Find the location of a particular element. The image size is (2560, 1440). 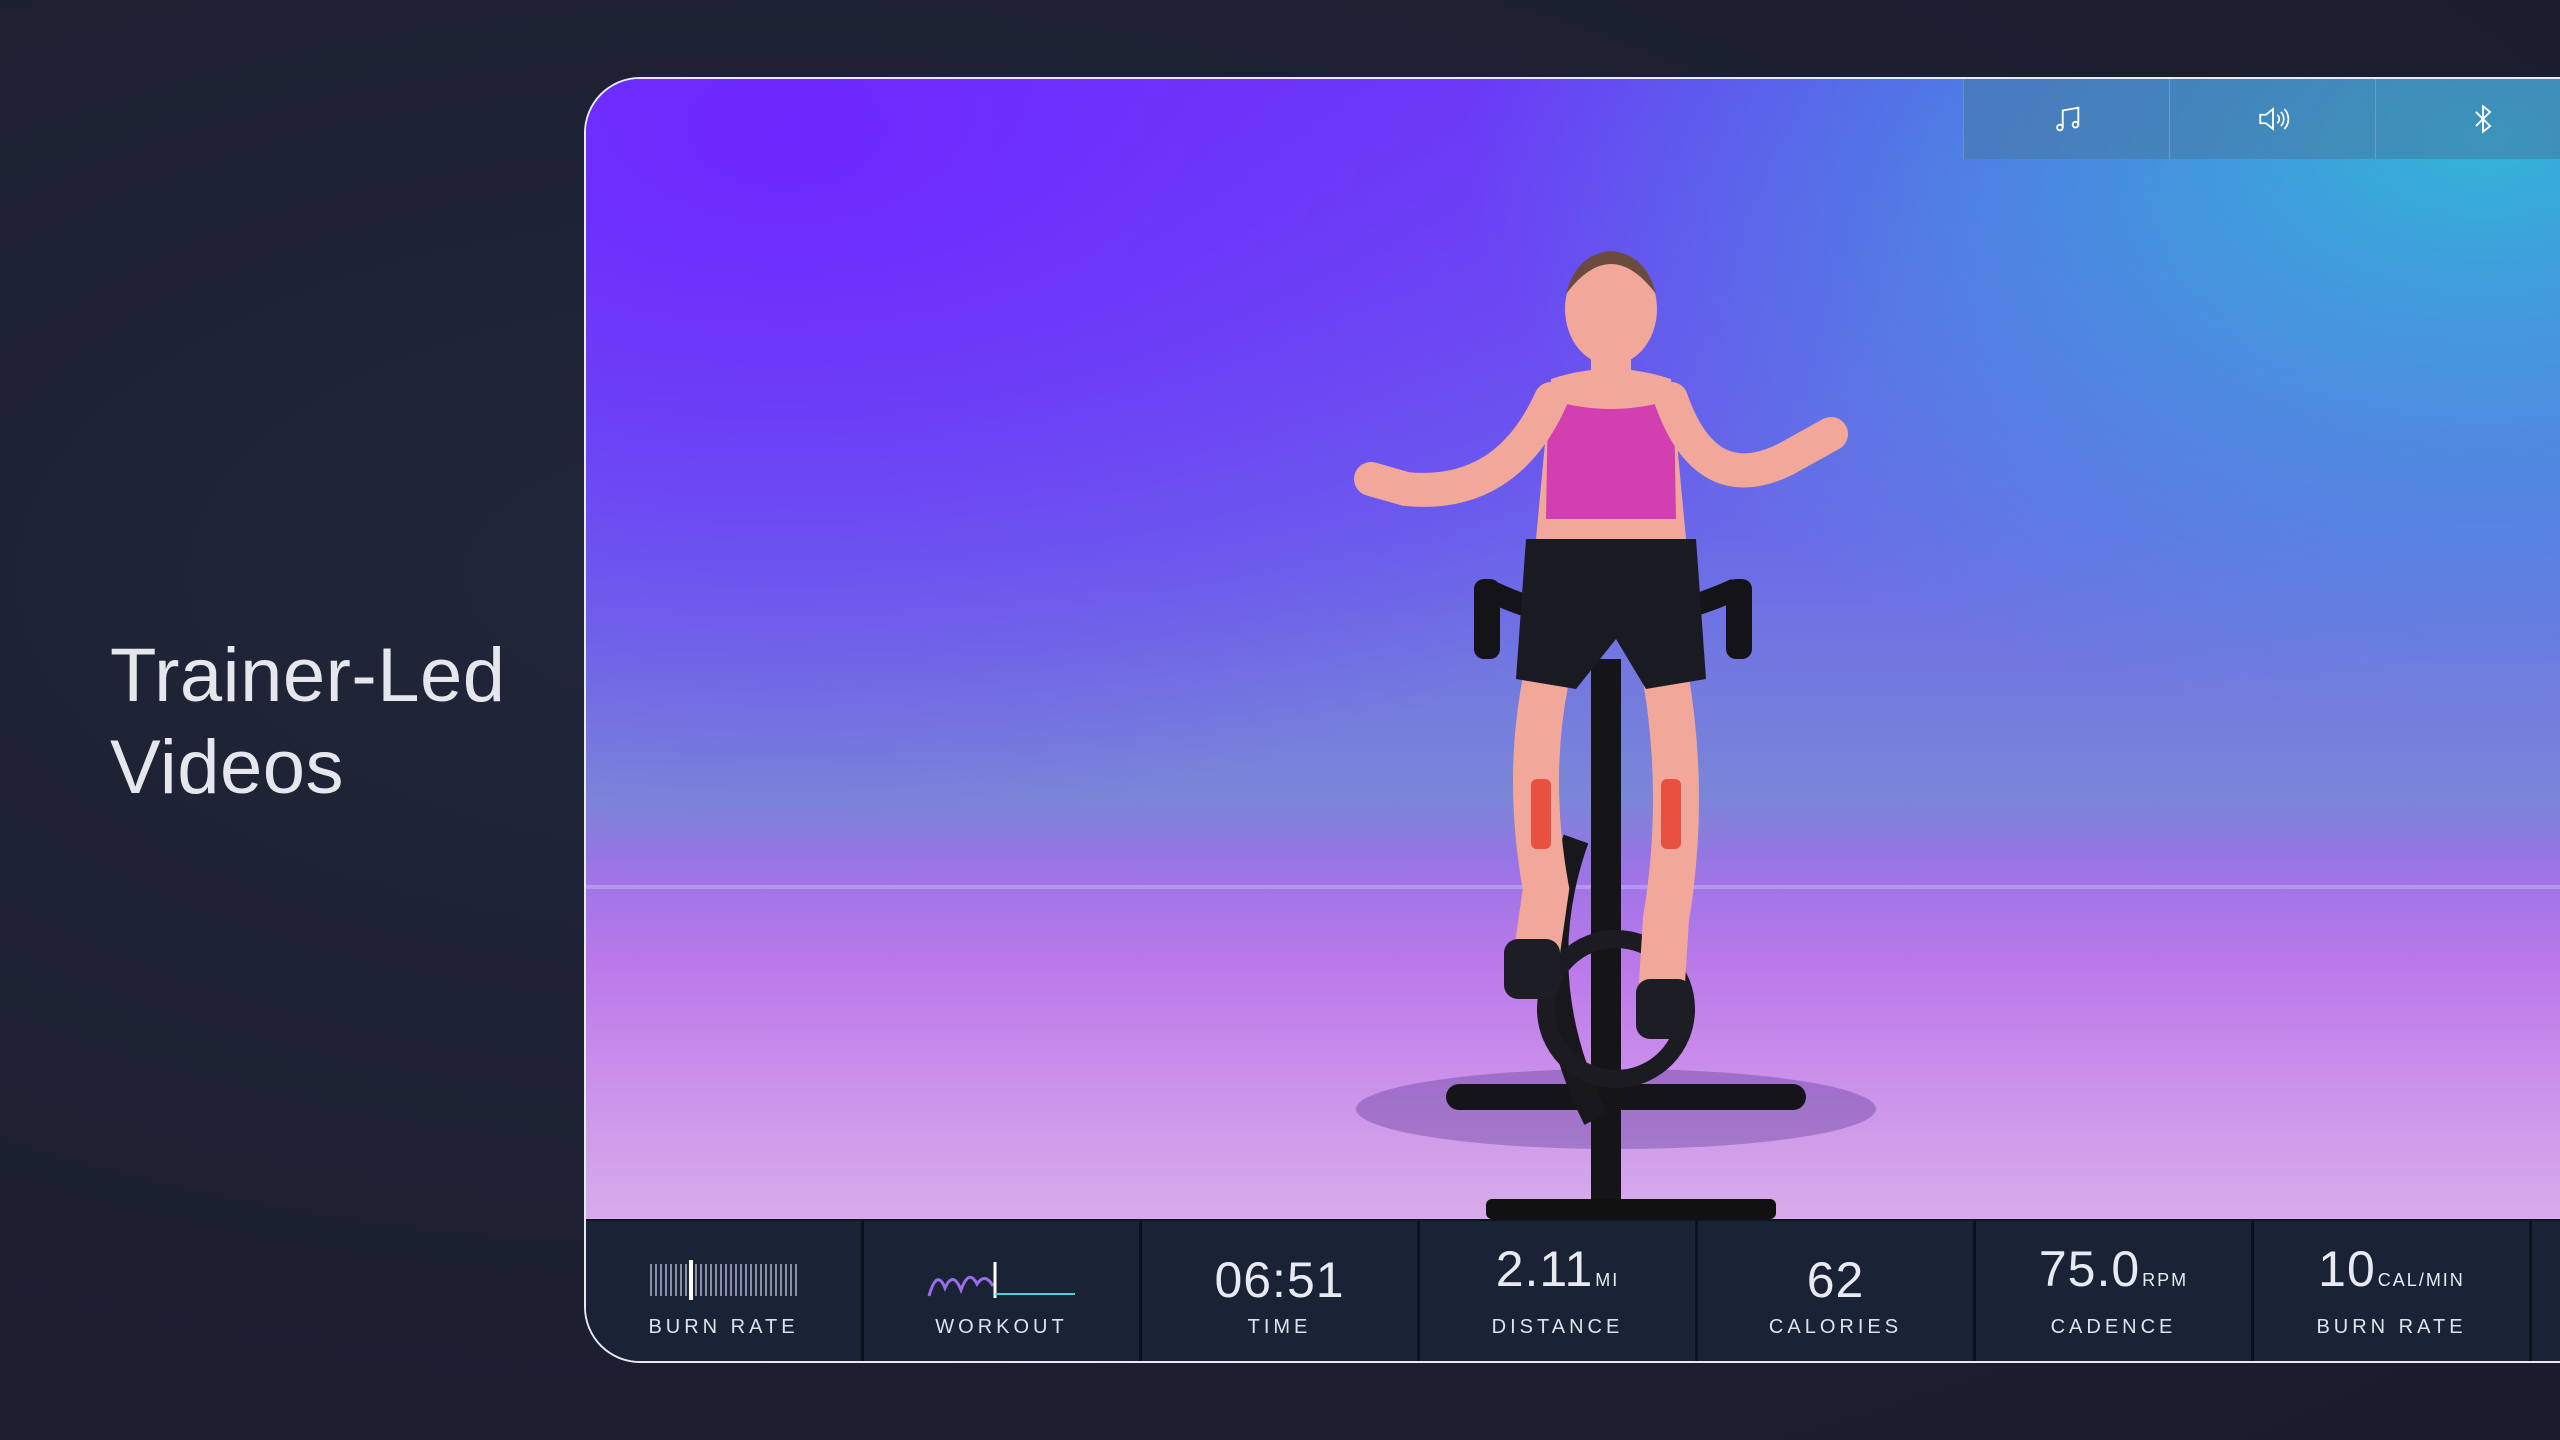

distance-label: DISTANCE is located at coordinates (1557, 1327).